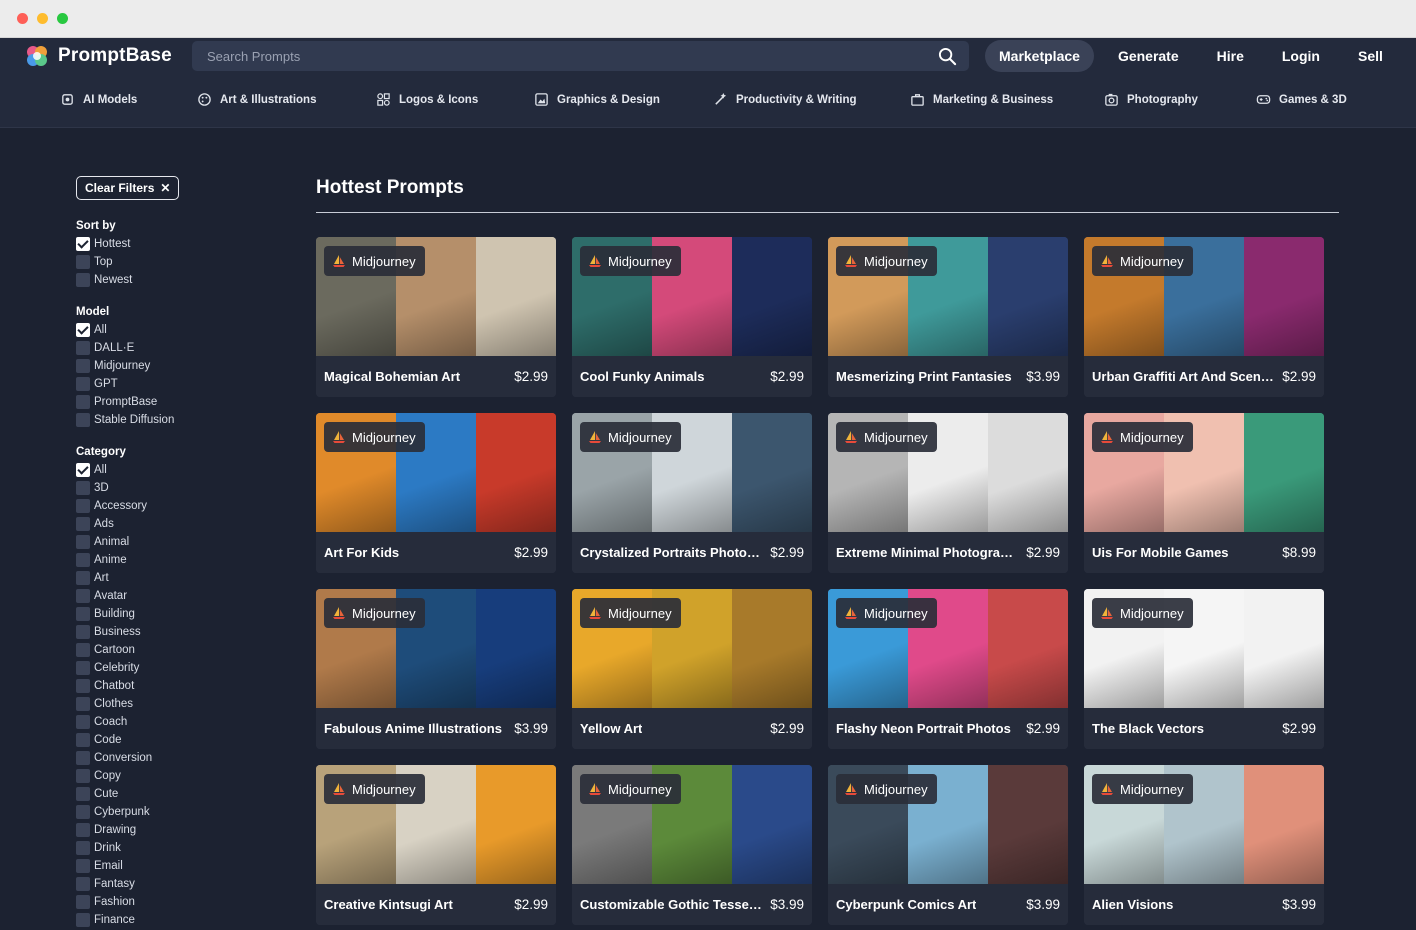 This screenshot has height=930, width=1416. Describe the element at coordinates (562, 56) in the screenshot. I see `search-input` at that location.